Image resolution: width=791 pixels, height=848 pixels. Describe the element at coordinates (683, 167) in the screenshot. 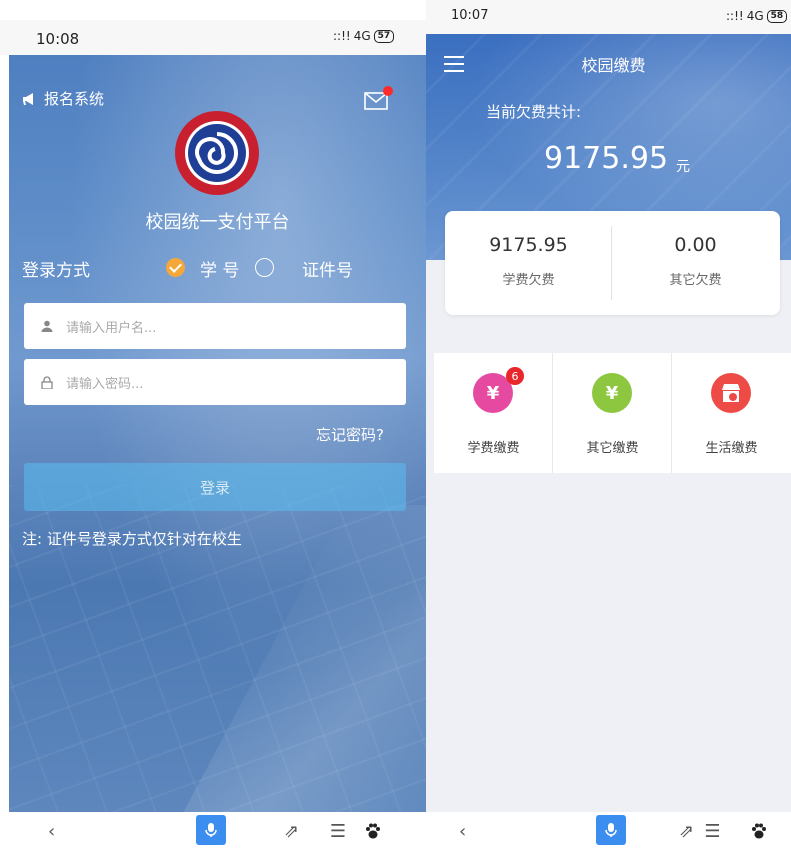

I see `owed-total-unit: 元` at that location.